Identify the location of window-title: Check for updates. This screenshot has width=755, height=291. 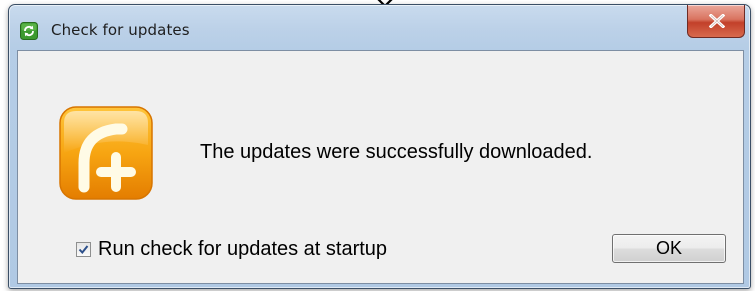
(120, 30).